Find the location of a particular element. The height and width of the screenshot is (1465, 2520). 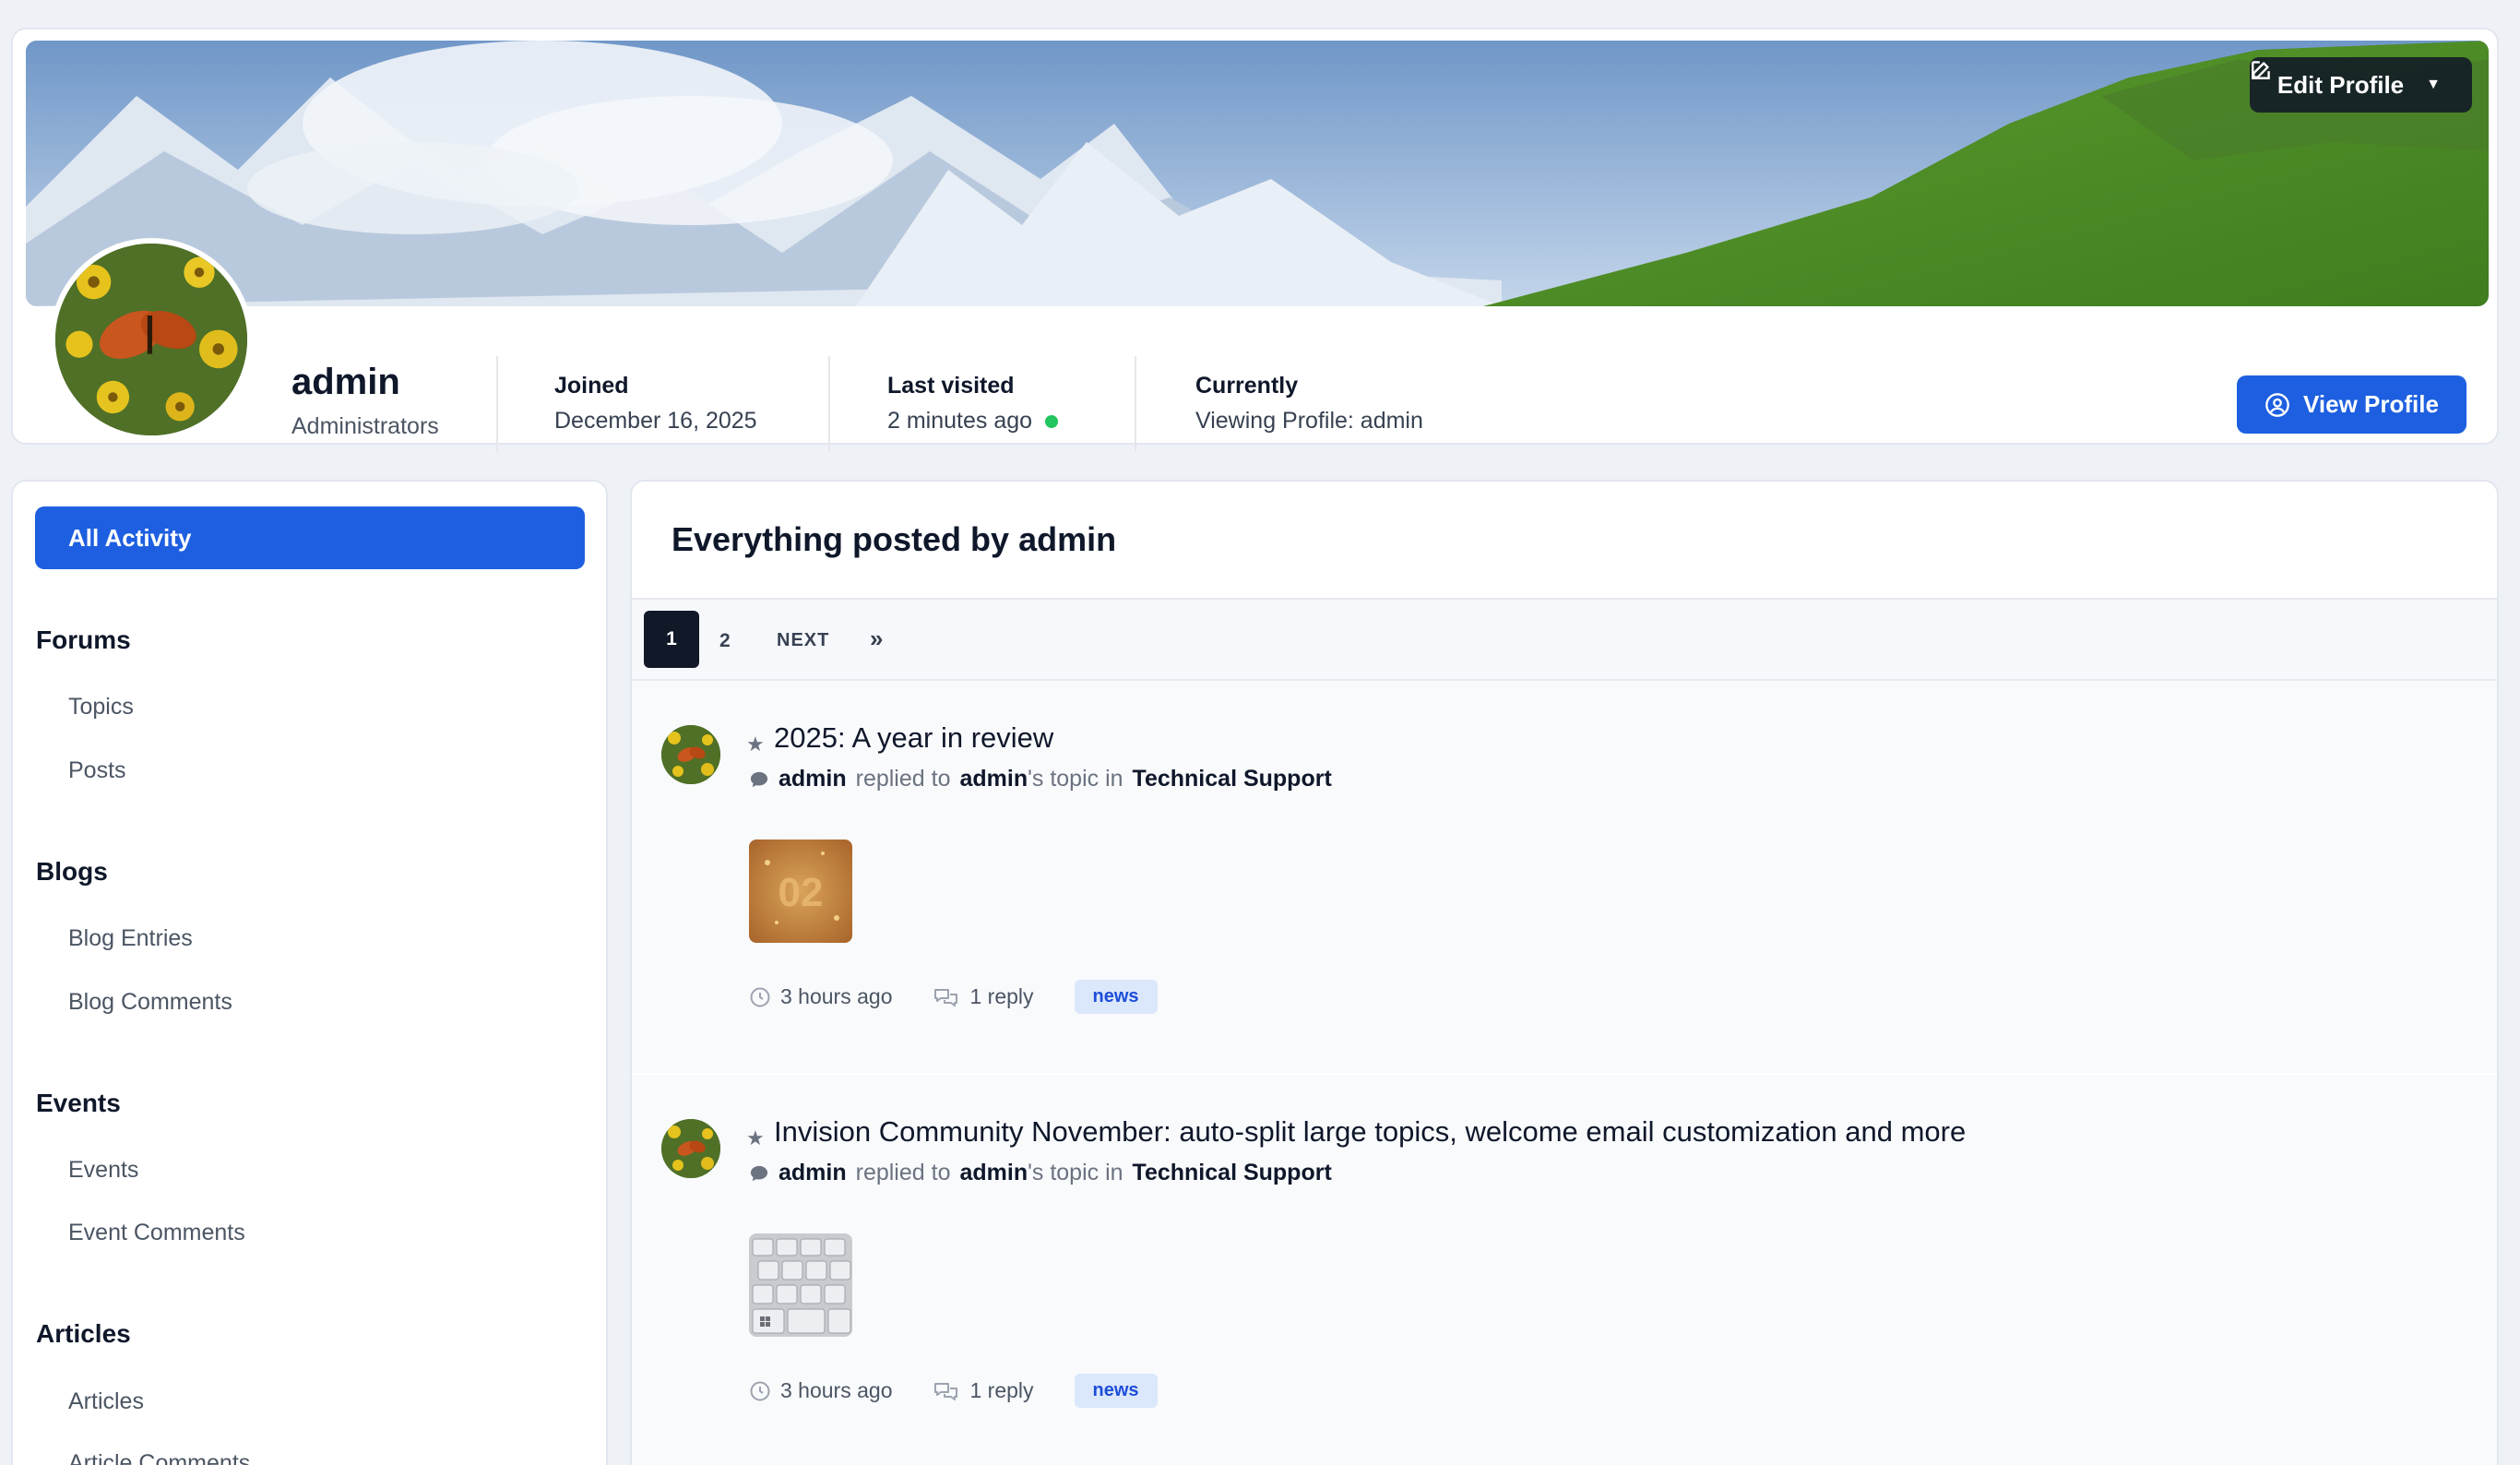

thumbnail is located at coordinates (800, 1285).